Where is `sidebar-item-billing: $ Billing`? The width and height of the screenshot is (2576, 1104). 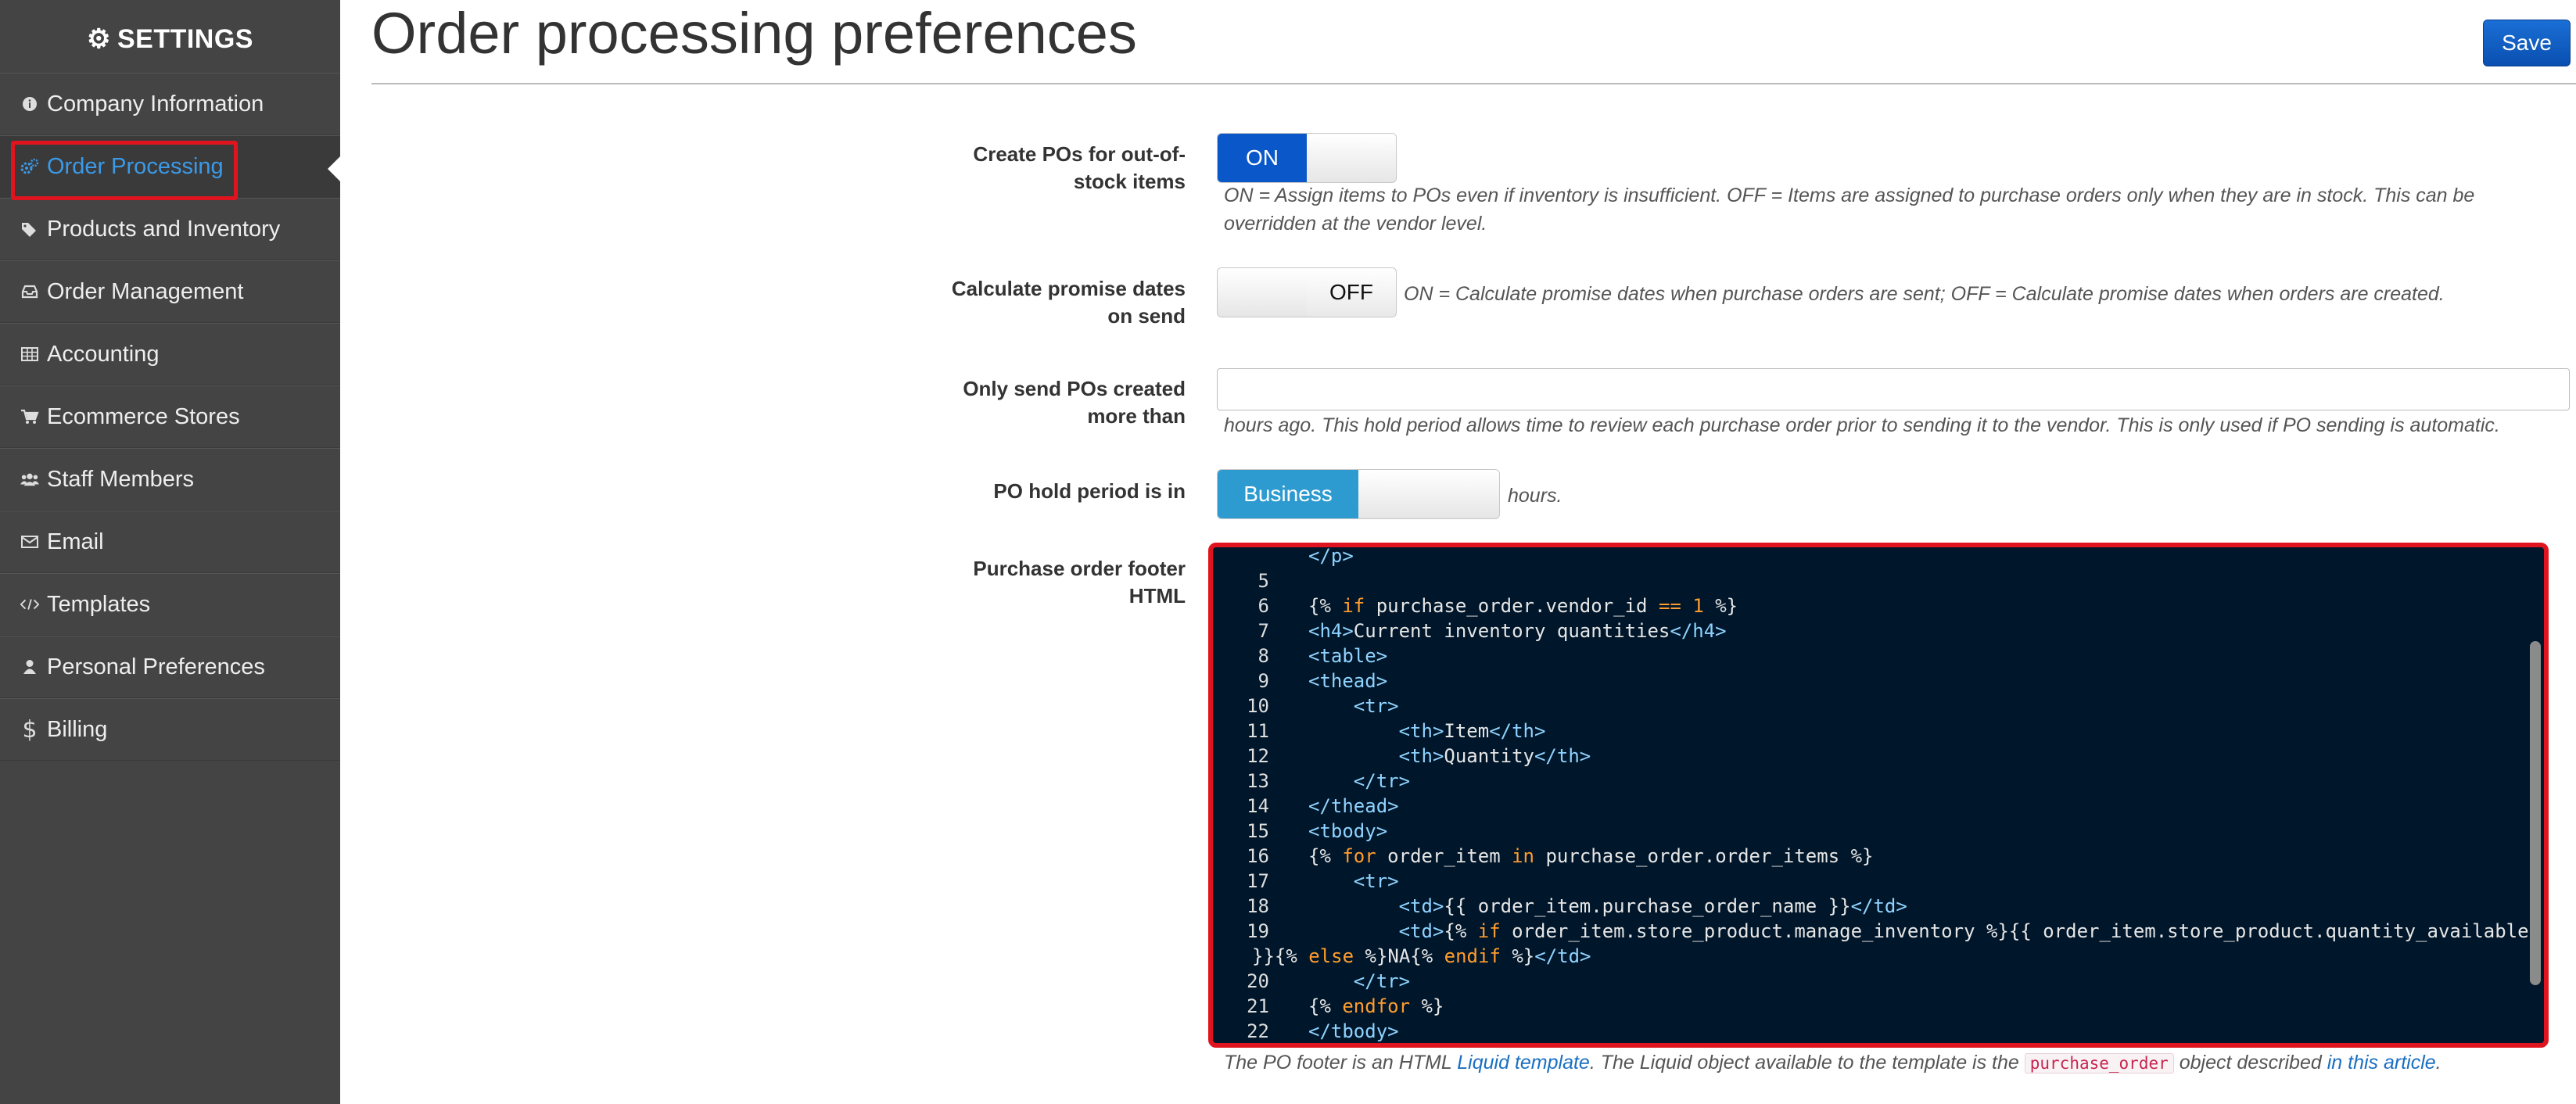 sidebar-item-billing: $ Billing is located at coordinates (170, 729).